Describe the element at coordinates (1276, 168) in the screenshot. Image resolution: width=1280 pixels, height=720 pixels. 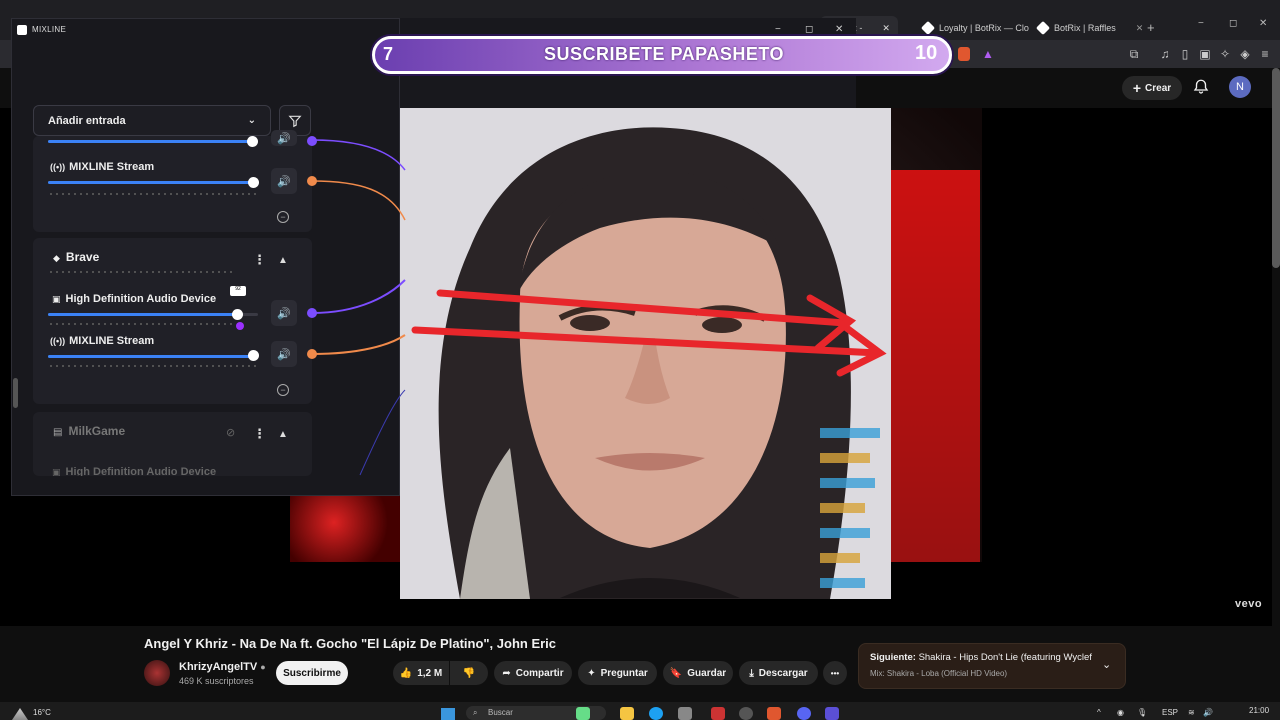
I see `page-scrollbar` at that location.